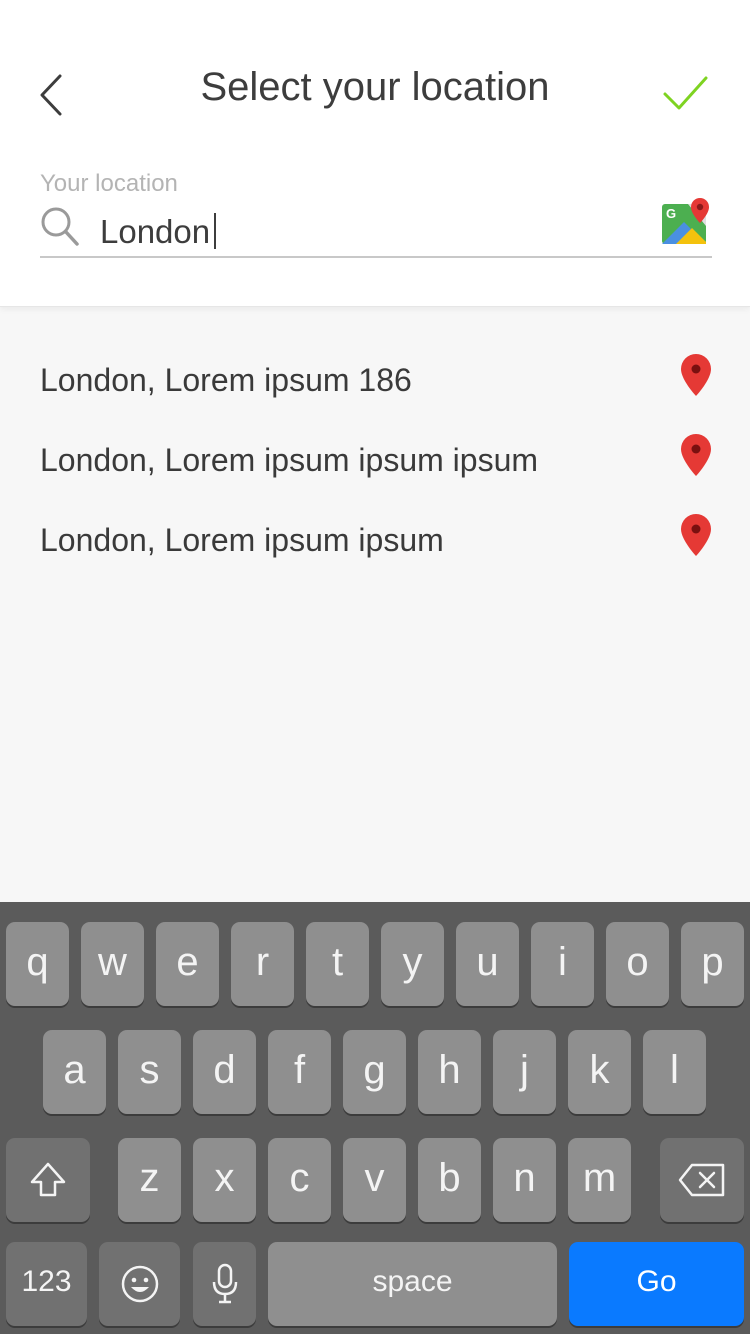 Image resolution: width=750 pixels, height=1334 pixels. What do you see at coordinates (37, 964) in the screenshot?
I see `key-q: q` at bounding box center [37, 964].